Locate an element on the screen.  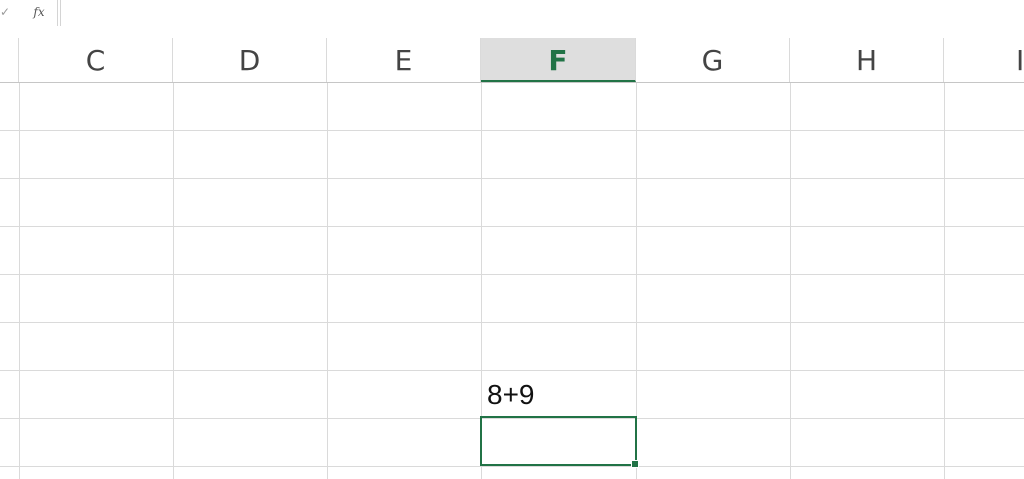
column-header-d: D is located at coordinates (250, 60).